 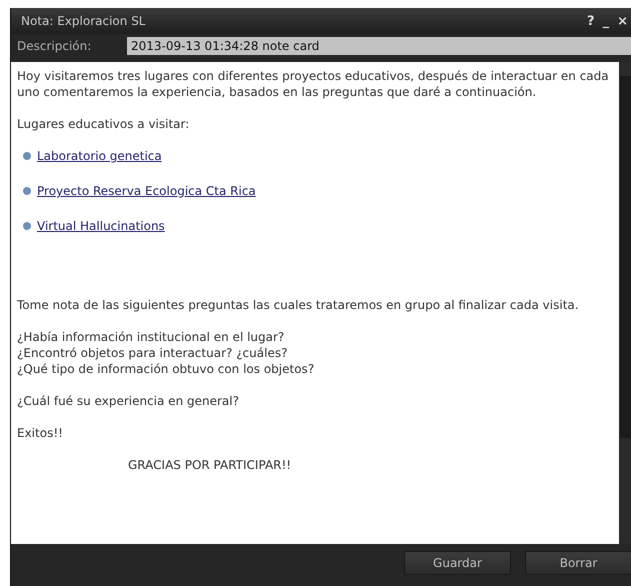 I want to click on save-button: Guardar, so click(x=457, y=563).